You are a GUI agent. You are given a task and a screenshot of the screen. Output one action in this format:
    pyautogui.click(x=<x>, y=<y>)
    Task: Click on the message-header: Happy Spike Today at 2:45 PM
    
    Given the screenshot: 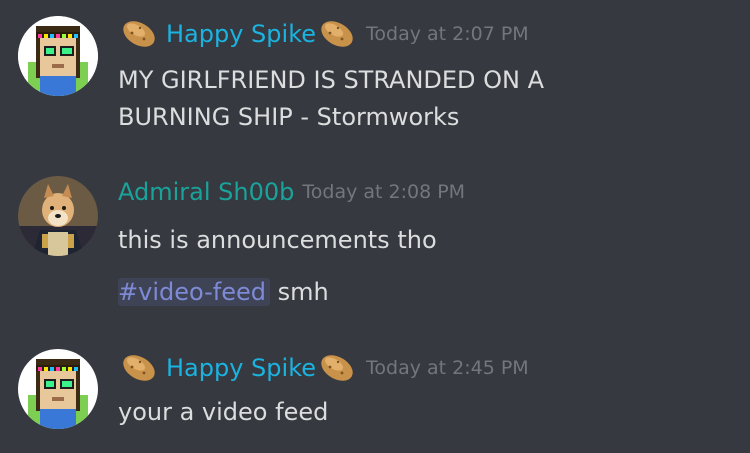 What is the action you would take?
    pyautogui.click(x=323, y=368)
    